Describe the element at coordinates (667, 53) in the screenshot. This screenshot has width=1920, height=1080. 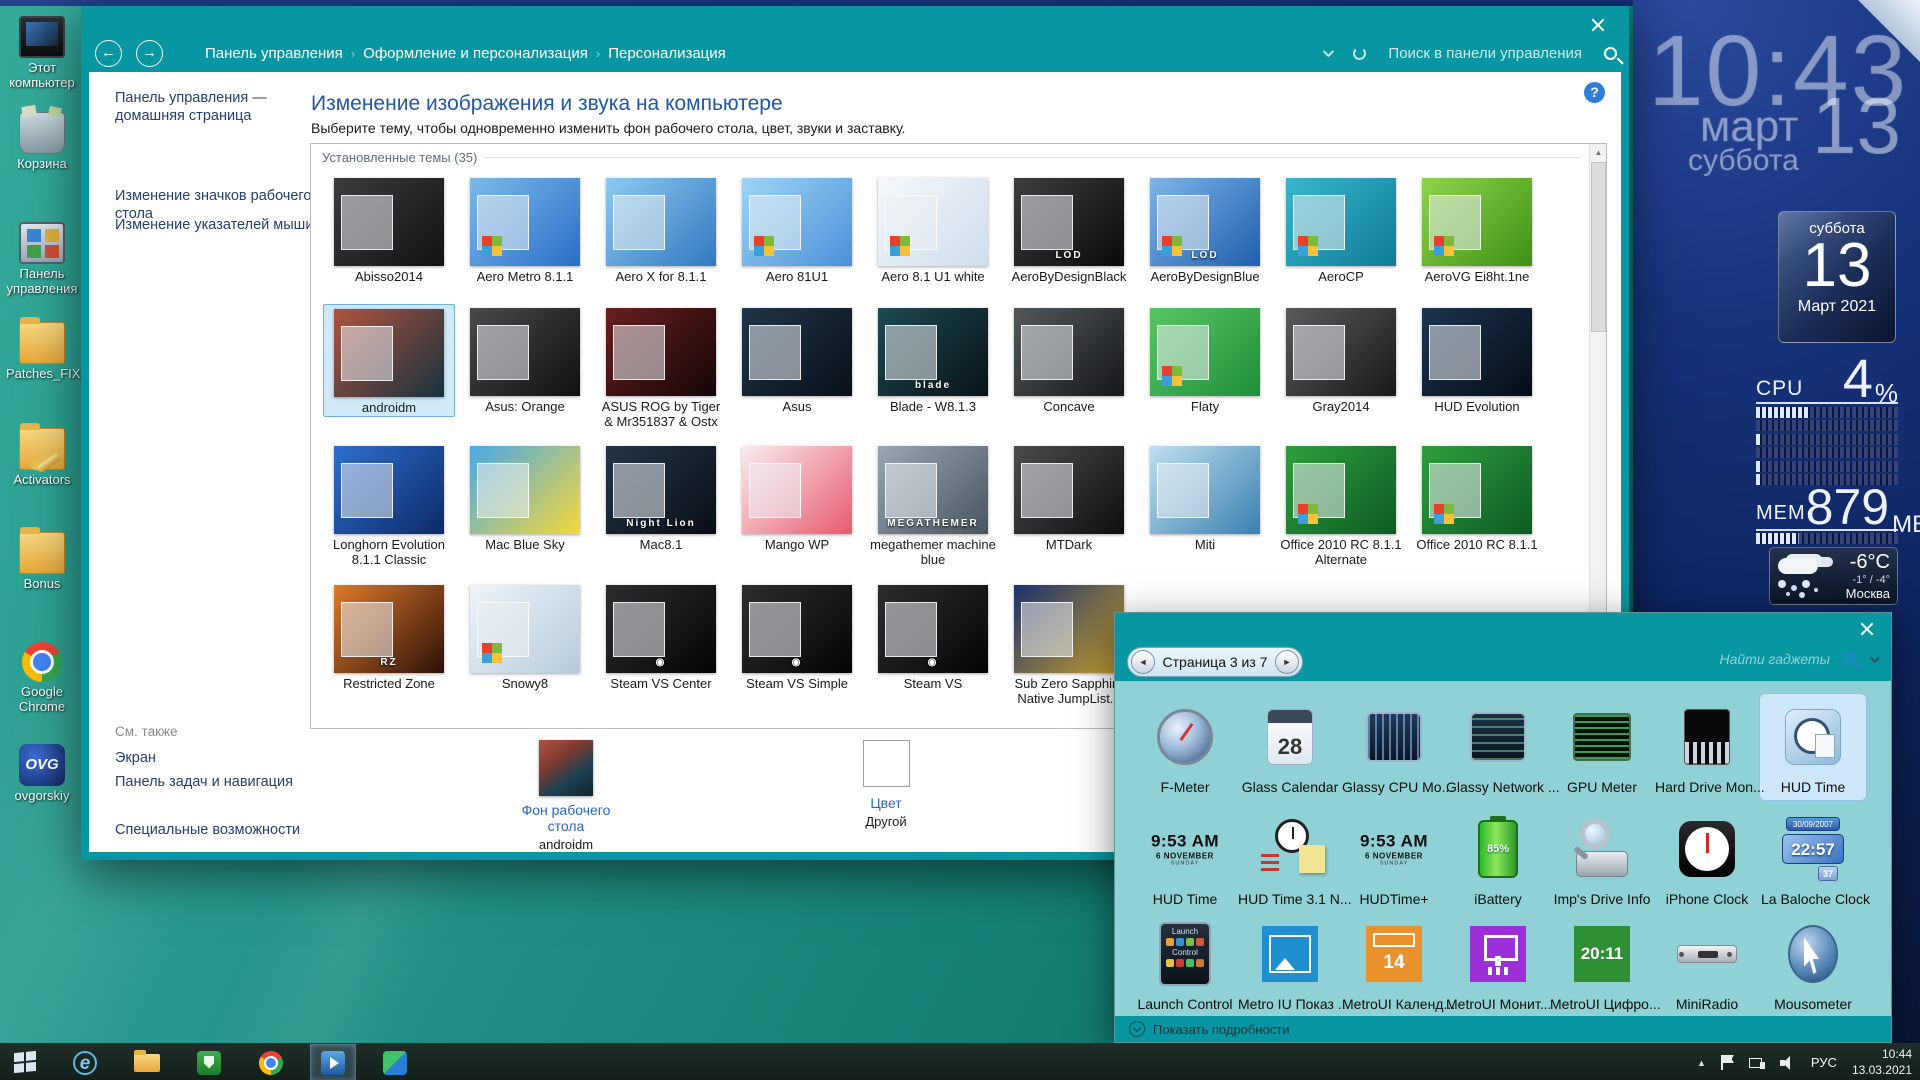
I see `breadcrumb-item: Персонализация` at that location.